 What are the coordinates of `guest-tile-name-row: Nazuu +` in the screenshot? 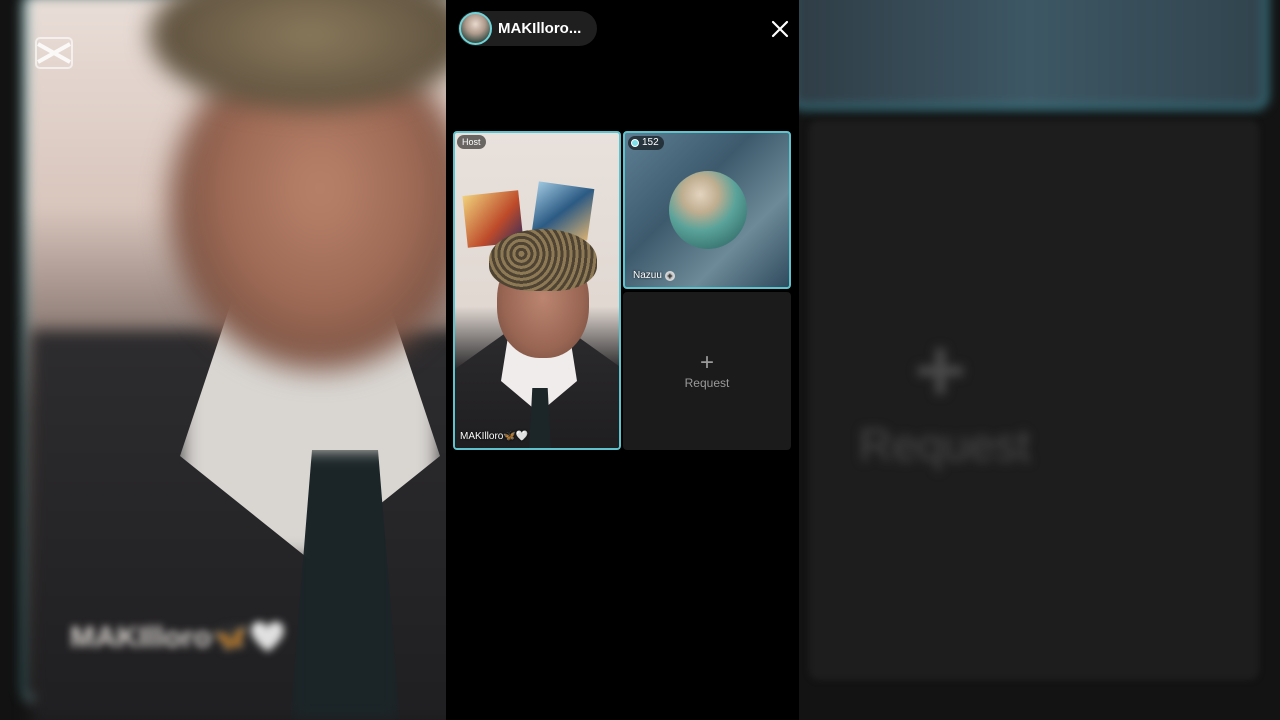 It's located at (654, 275).